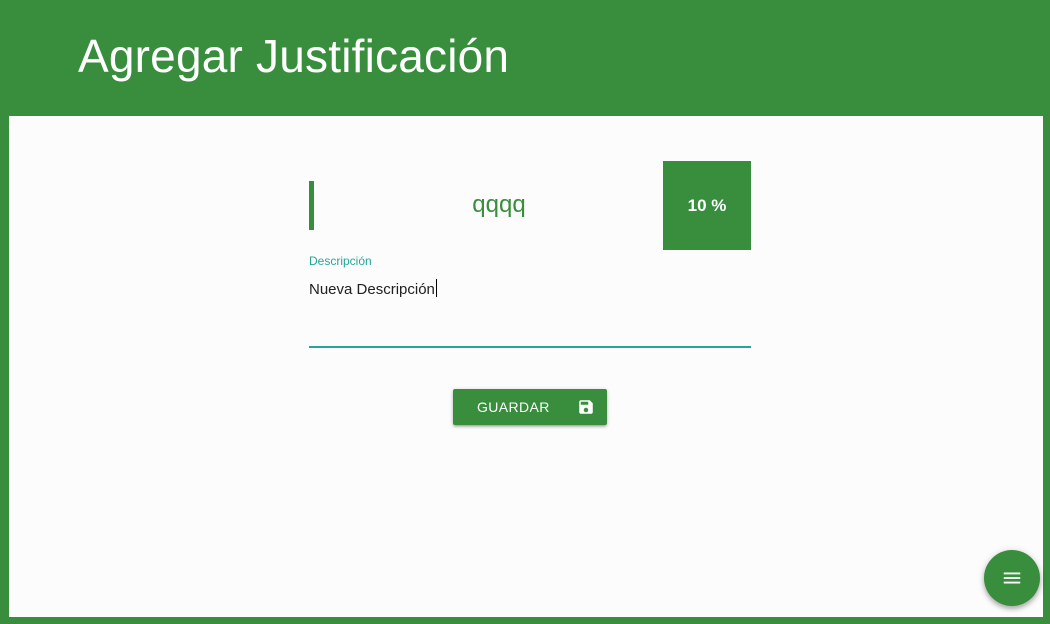 Image resolution: width=1050 pixels, height=624 pixels. What do you see at coordinates (530, 205) in the screenshot?
I see `item-summary: qqqq 10 %` at bounding box center [530, 205].